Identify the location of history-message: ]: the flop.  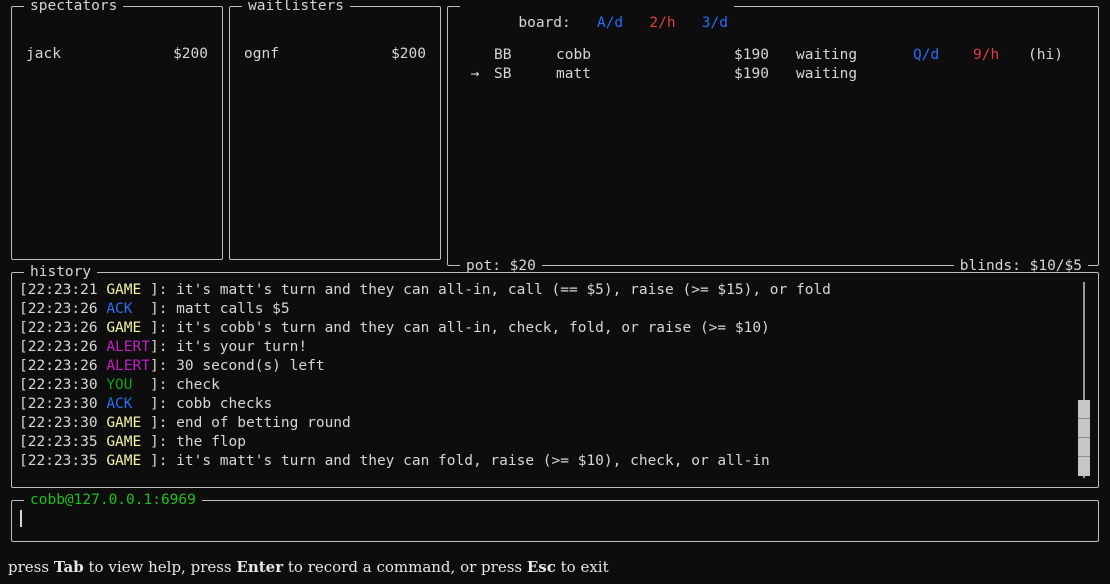
(197, 442).